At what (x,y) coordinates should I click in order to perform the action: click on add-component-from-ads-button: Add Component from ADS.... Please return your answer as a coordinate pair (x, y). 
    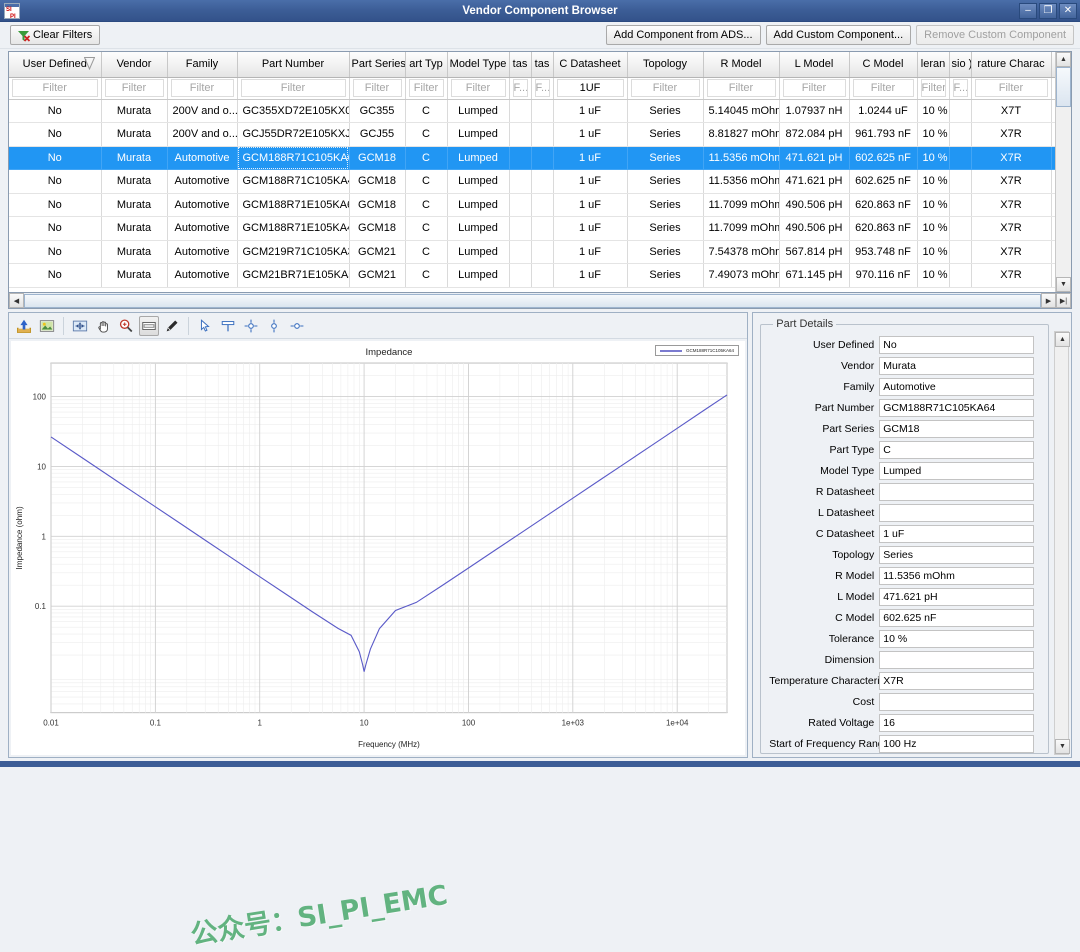
    Looking at the image, I should click on (683, 35).